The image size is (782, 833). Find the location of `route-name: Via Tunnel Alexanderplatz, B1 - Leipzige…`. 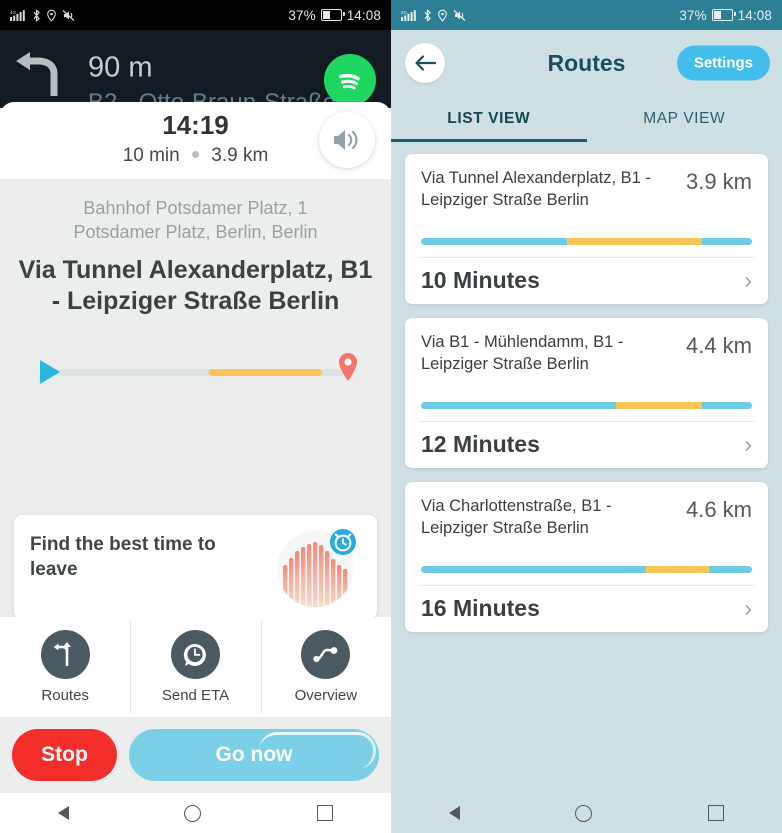

route-name: Via Tunnel Alexanderplatz, B1 - Leipzige… is located at coordinates (536, 189).